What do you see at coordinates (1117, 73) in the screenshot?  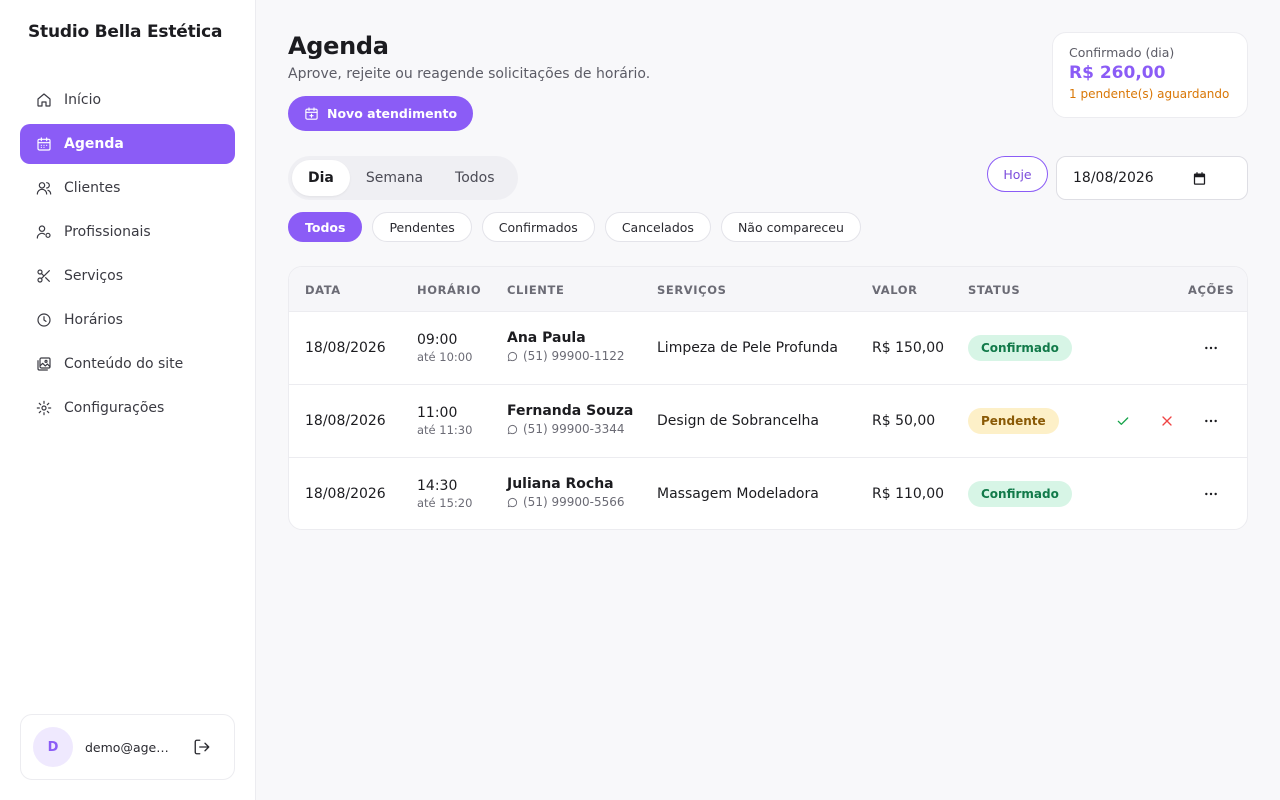 I see `summary-value: R$ 260,00` at bounding box center [1117, 73].